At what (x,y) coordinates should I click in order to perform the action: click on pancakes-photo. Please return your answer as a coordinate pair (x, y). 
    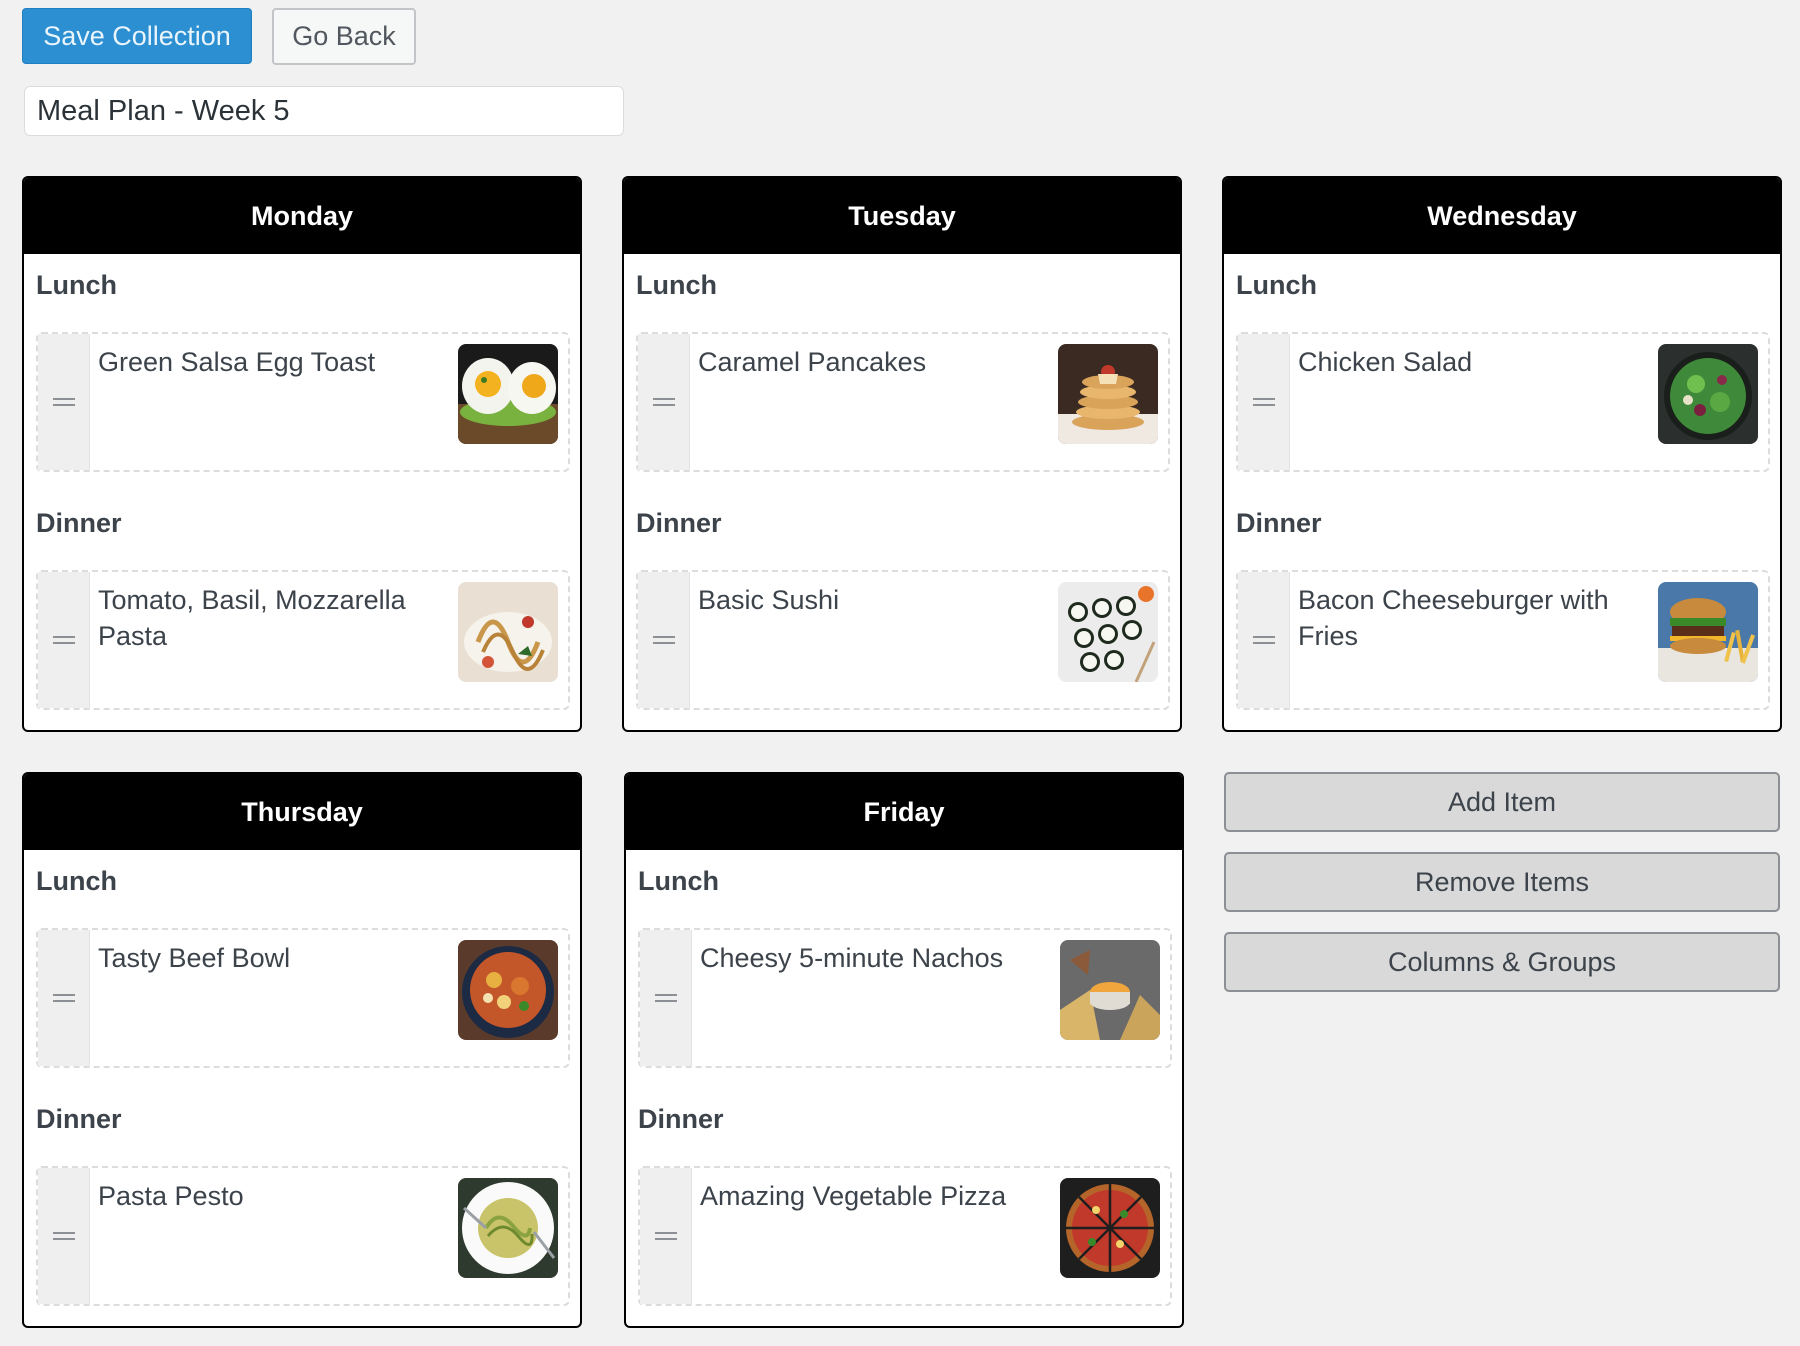
    Looking at the image, I should click on (1108, 394).